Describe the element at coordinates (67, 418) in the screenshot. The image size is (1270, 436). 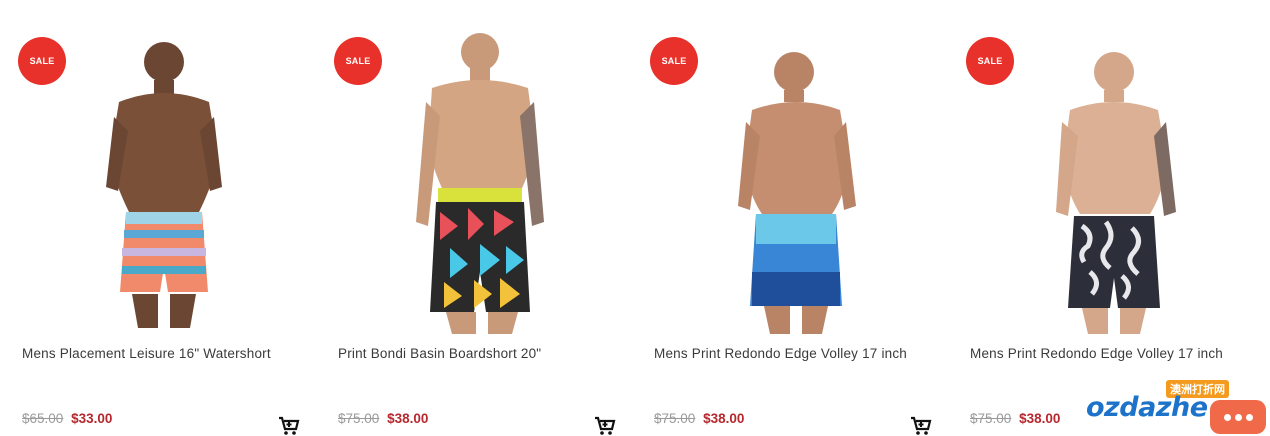
I see `price-block: $65.00 $33.00` at that location.